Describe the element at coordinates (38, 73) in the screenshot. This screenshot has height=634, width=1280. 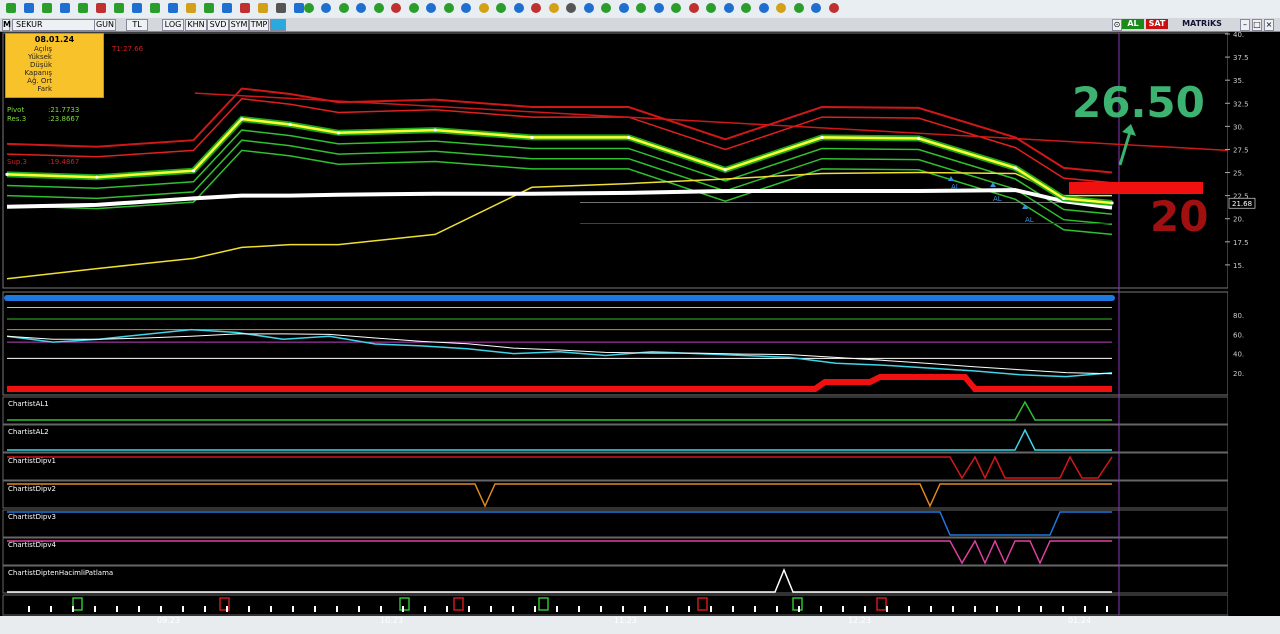
I see `info-row-close: Kapanış` at that location.